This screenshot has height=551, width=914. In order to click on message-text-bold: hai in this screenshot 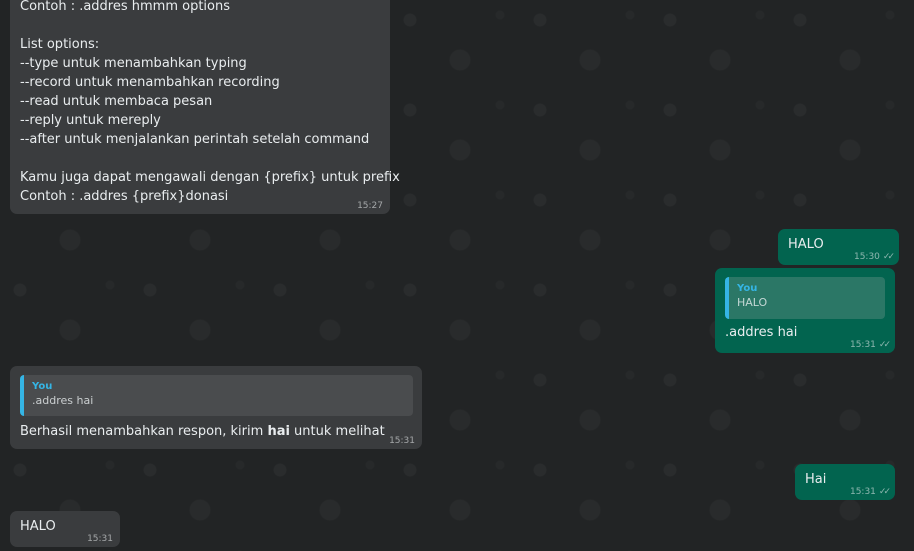, I will do `click(278, 431)`.